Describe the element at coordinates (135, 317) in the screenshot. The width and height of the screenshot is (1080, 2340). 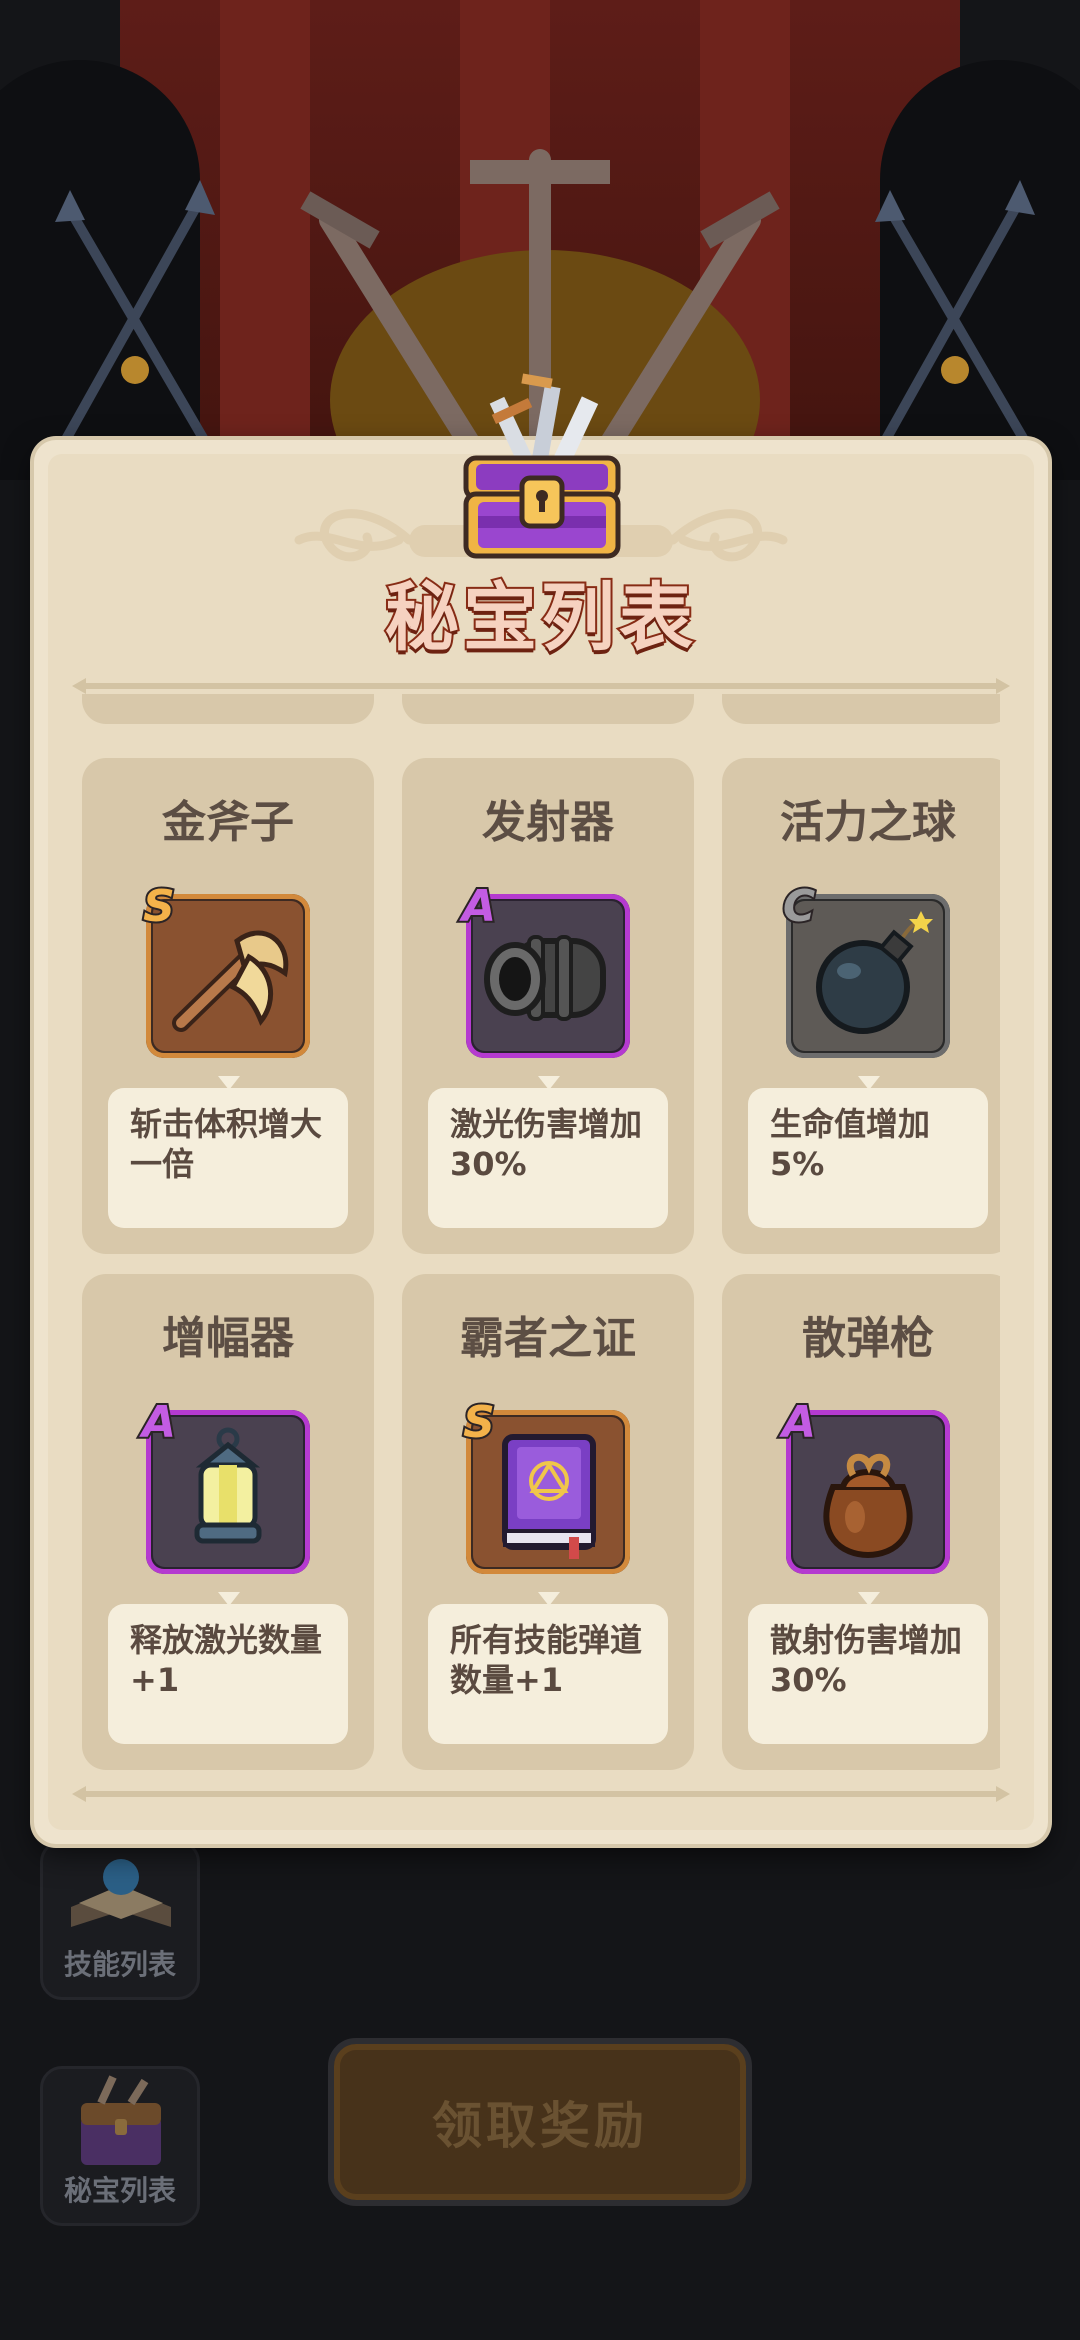
I see `crossed-spears-left-icon` at that location.